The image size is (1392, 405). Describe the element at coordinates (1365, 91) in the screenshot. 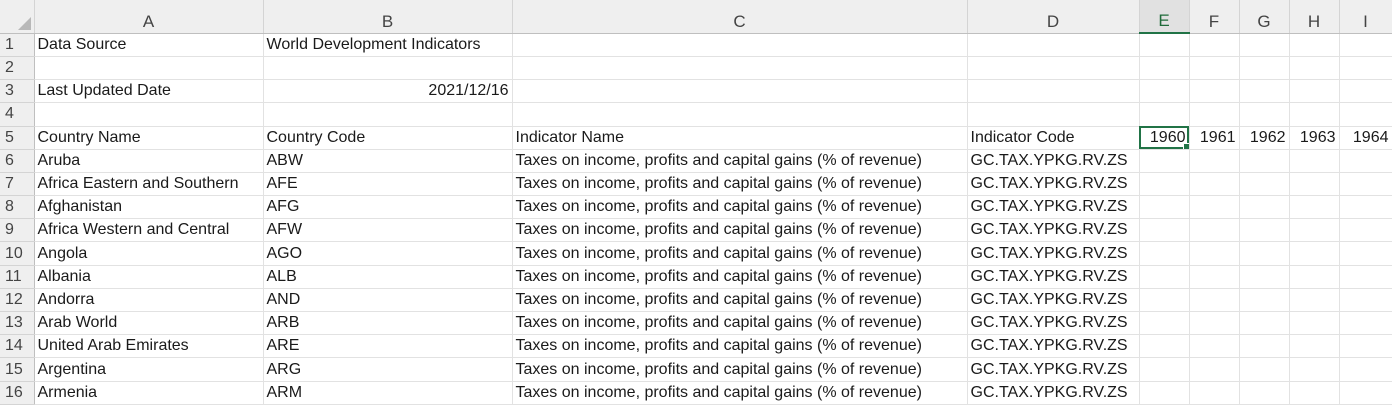

I see `cell-I3` at that location.